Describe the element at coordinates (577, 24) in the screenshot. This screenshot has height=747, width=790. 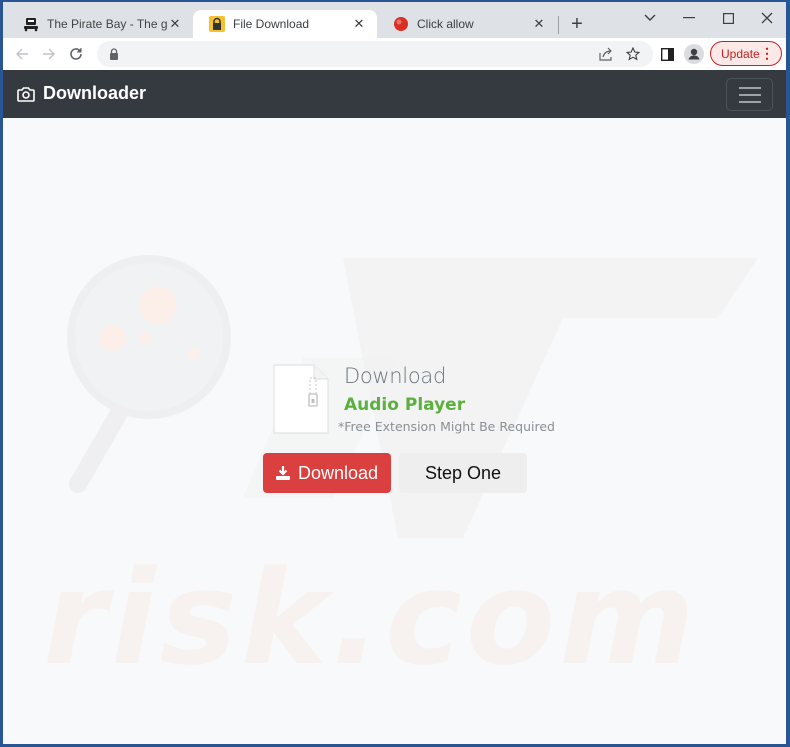
I see `new-tab-button: +` at that location.